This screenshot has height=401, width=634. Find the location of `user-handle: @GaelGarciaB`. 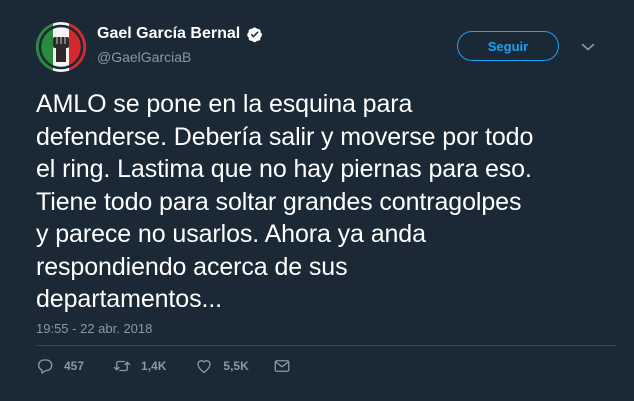

user-handle: @GaelGarciaB is located at coordinates (180, 57).